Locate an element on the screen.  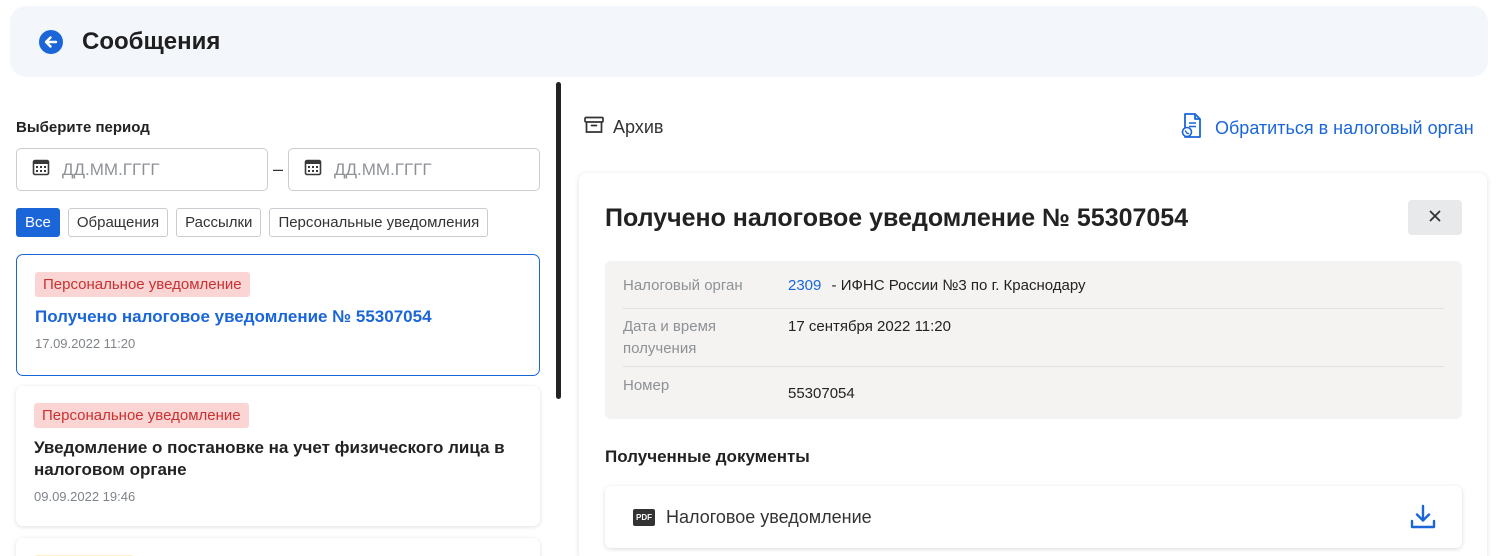
date-to-field is located at coordinates (414, 169).